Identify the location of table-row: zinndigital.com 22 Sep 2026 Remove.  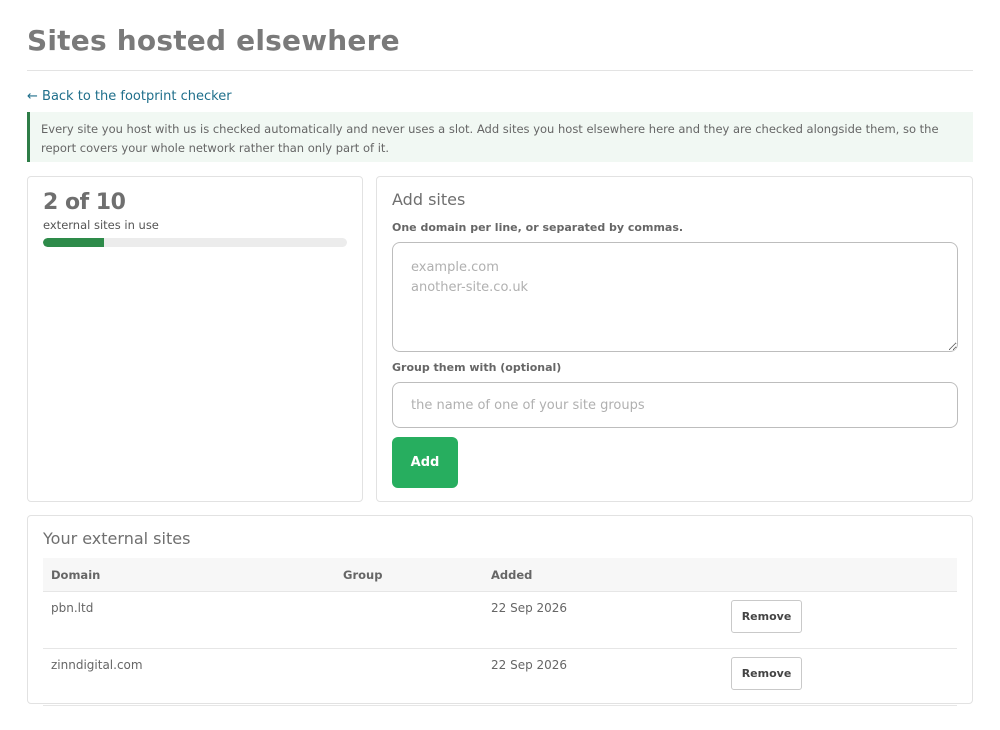
(500, 677).